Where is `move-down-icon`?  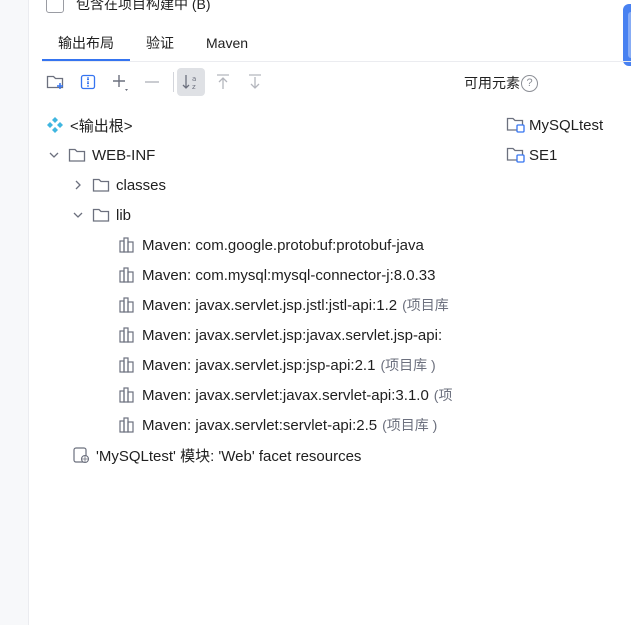
move-down-icon is located at coordinates (255, 82).